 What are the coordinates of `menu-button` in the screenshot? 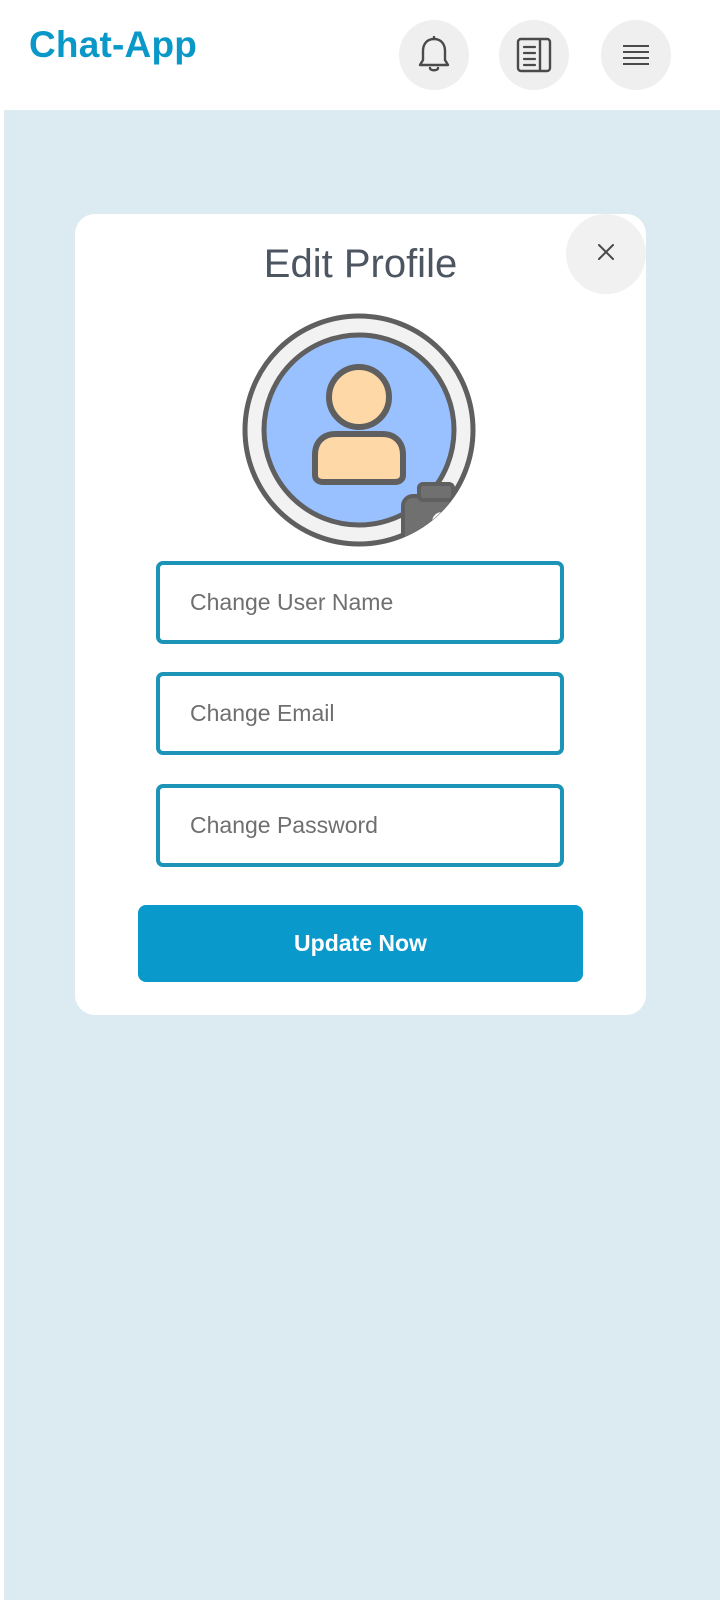 It's located at (636, 55).